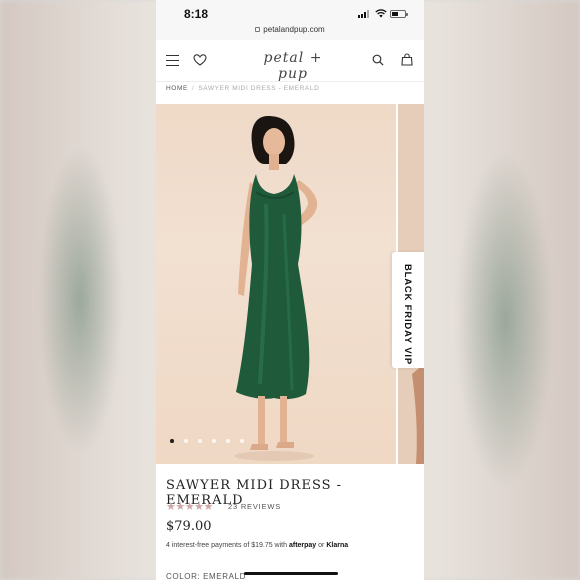 Image resolution: width=580 pixels, height=580 pixels. Describe the element at coordinates (399, 14) in the screenshot. I see `battery-icon` at that location.